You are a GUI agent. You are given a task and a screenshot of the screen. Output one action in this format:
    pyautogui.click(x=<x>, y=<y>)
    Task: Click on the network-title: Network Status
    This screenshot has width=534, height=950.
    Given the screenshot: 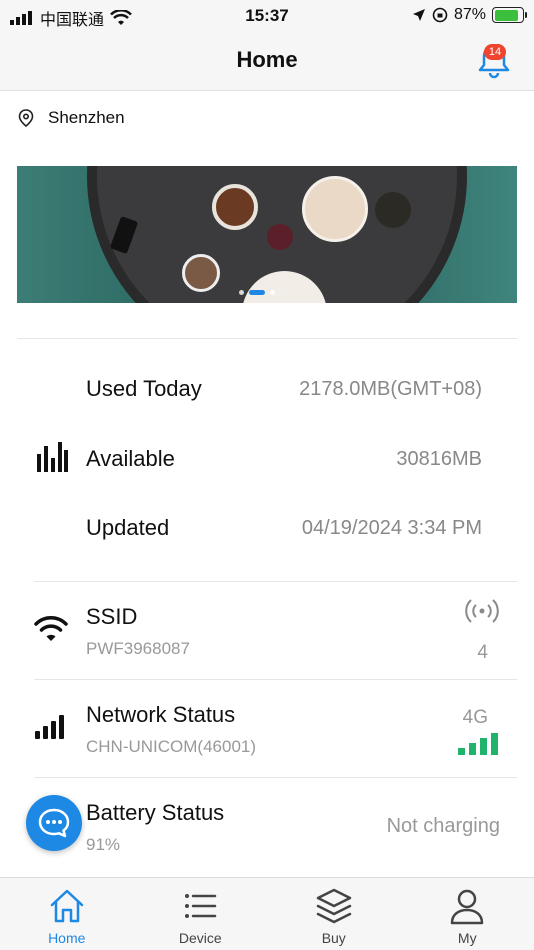 What is the action you would take?
    pyautogui.click(x=161, y=714)
    